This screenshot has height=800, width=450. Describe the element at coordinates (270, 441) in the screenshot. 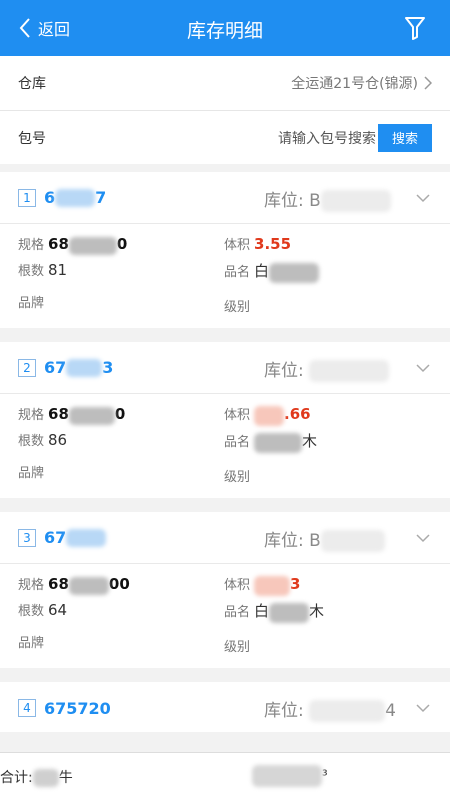

I see `name-field: 品名木` at that location.